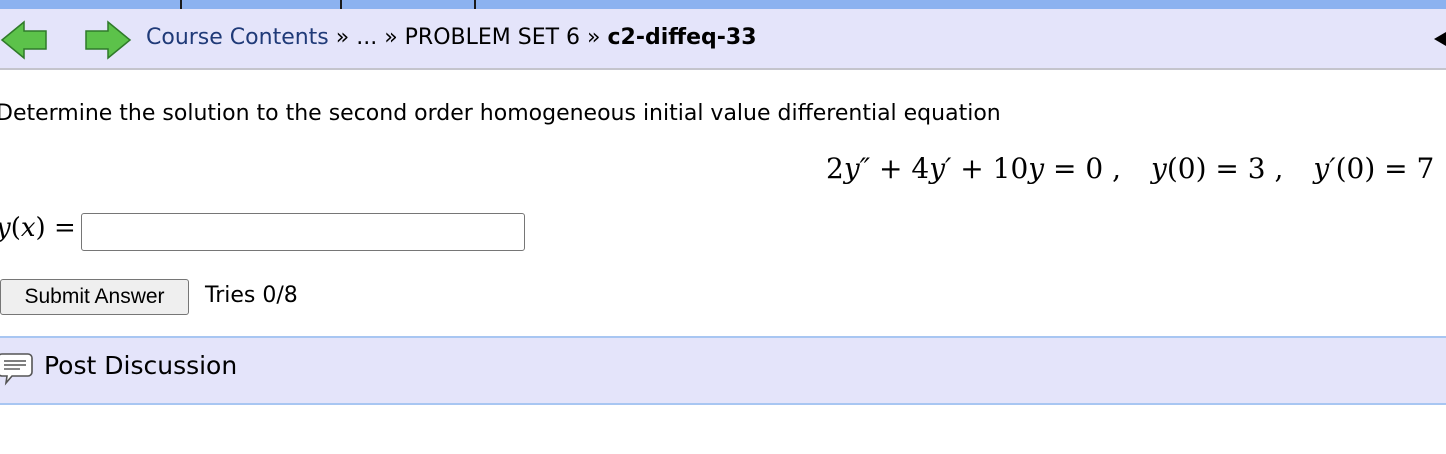 The width and height of the screenshot is (1446, 454). What do you see at coordinates (1324, 168) in the screenshot?
I see `initial-condition: y′` at bounding box center [1324, 168].